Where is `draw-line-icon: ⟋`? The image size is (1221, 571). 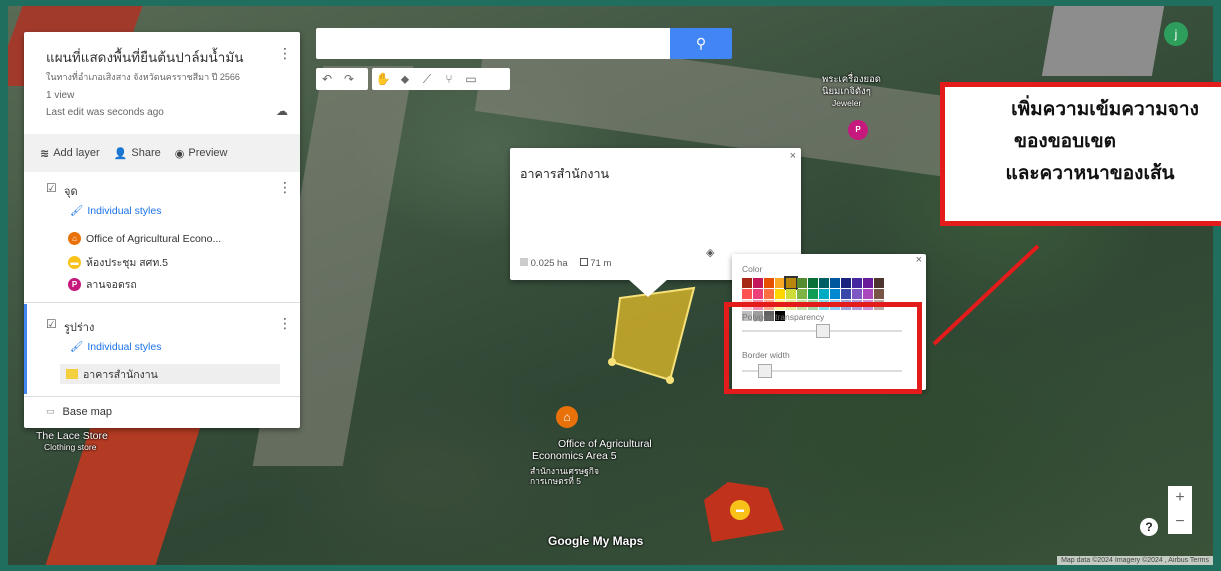
draw-line-icon: ⟋ is located at coordinates (427, 79).